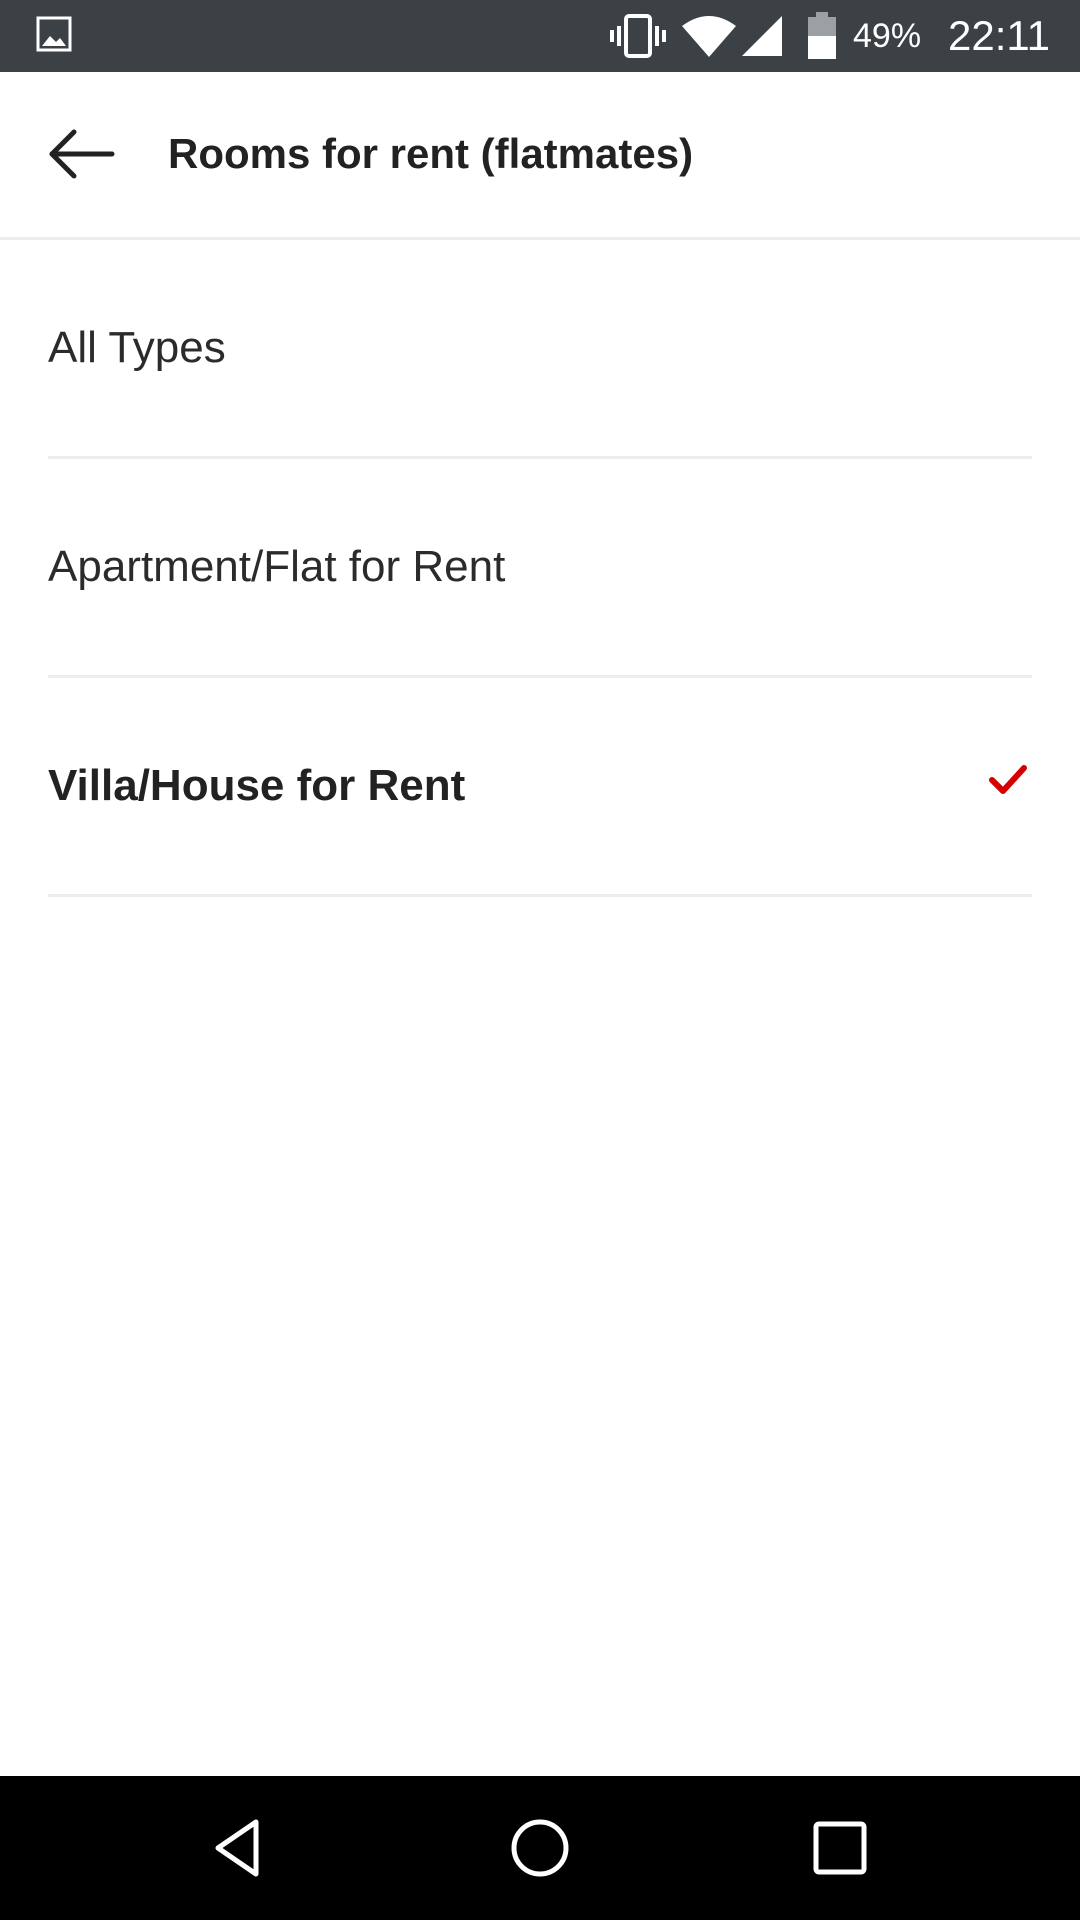  Describe the element at coordinates (822, 35) in the screenshot. I see `battery-icon` at that location.